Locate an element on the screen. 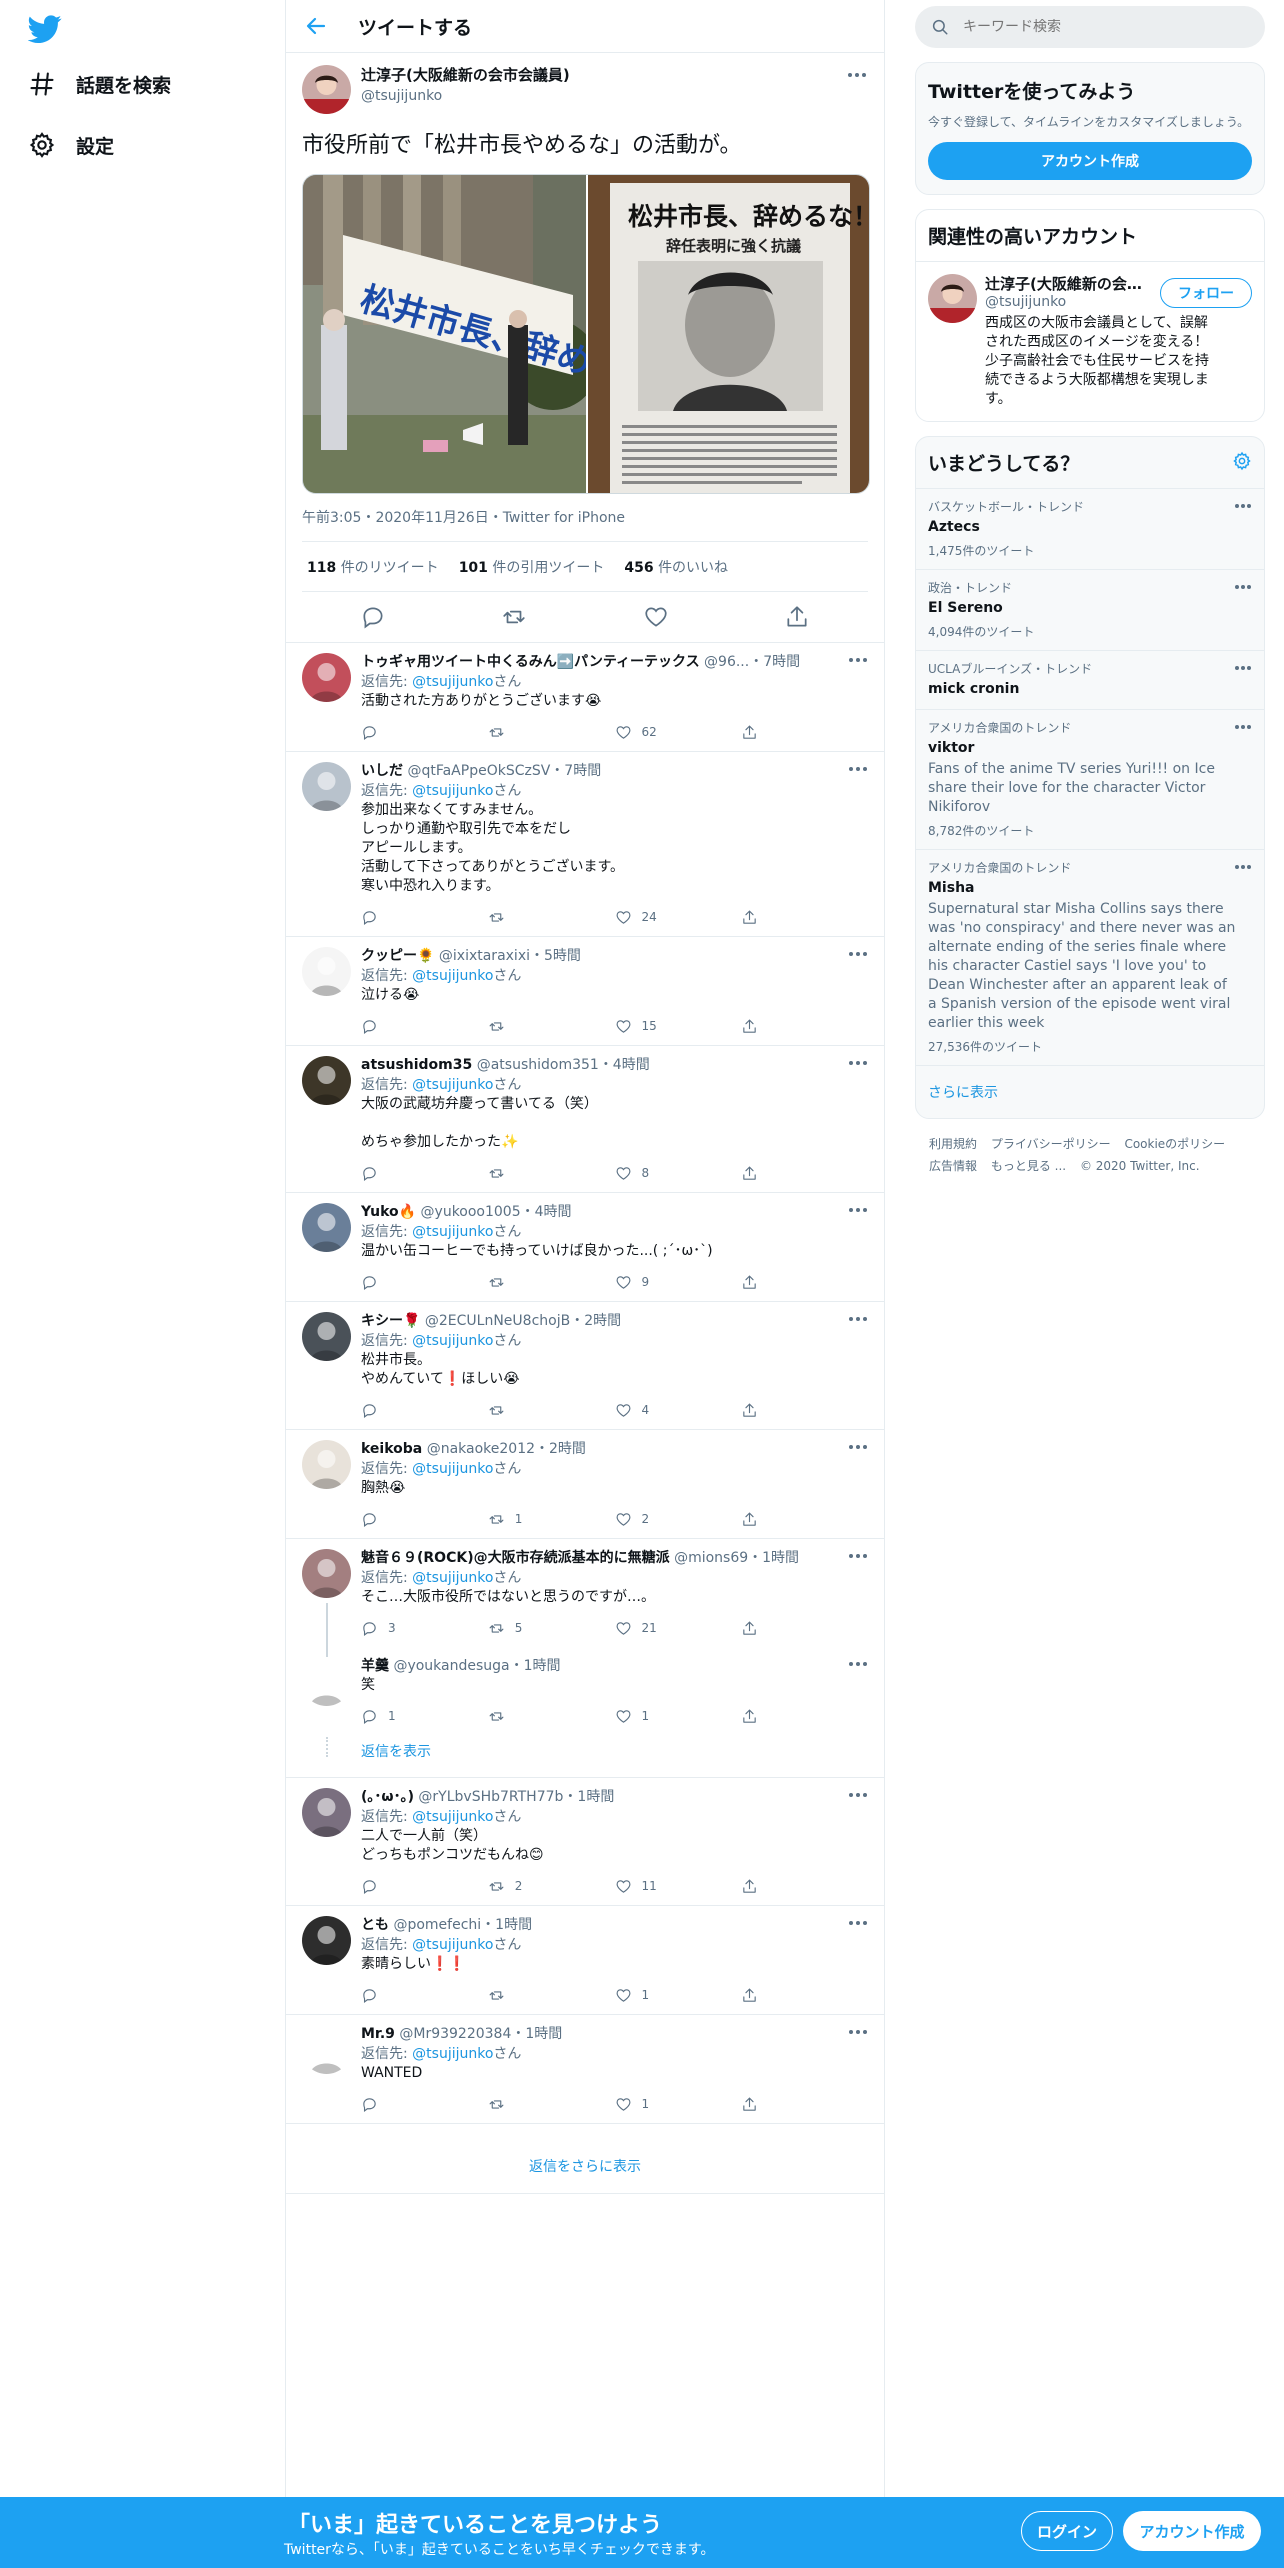 The width and height of the screenshot is (1284, 2568). reply-author-handle: @atsushidom351 is located at coordinates (538, 1065).